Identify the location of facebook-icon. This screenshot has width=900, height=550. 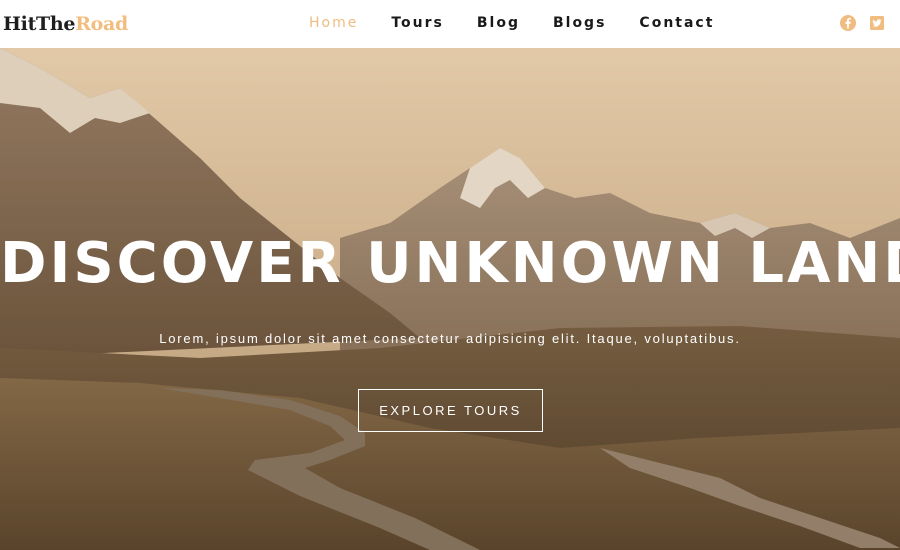
(848, 23).